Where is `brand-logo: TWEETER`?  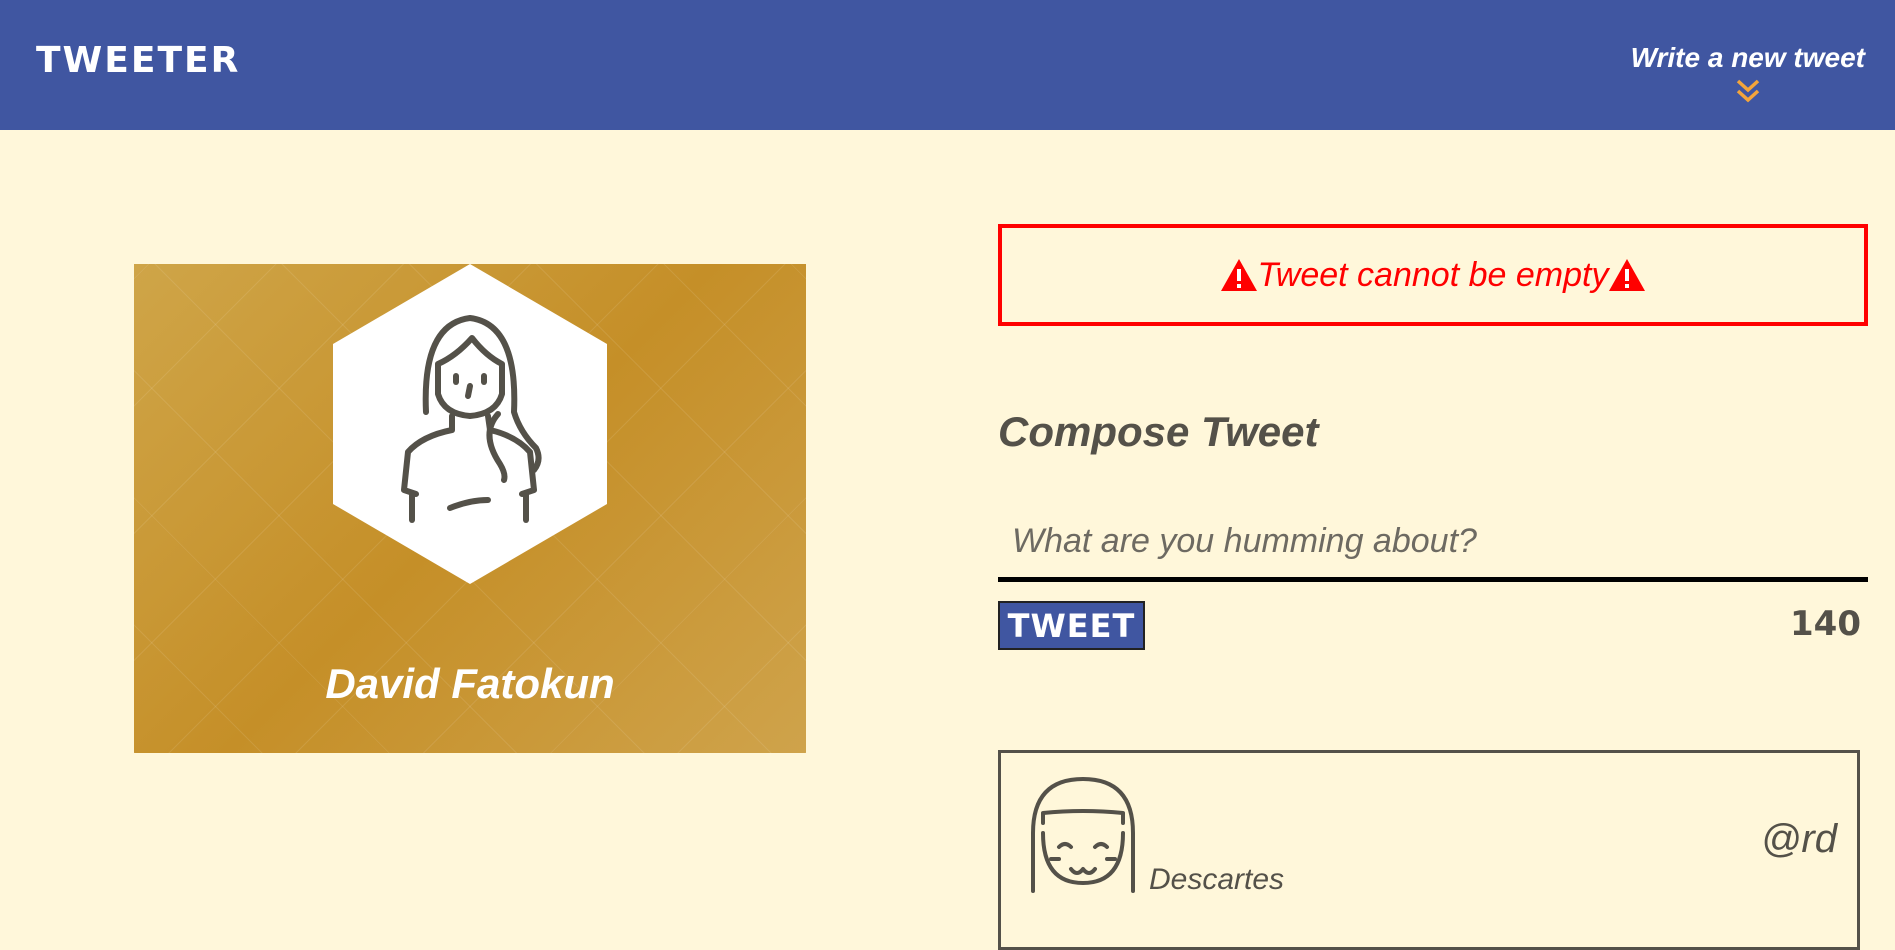 brand-logo: TWEETER is located at coordinates (138, 60).